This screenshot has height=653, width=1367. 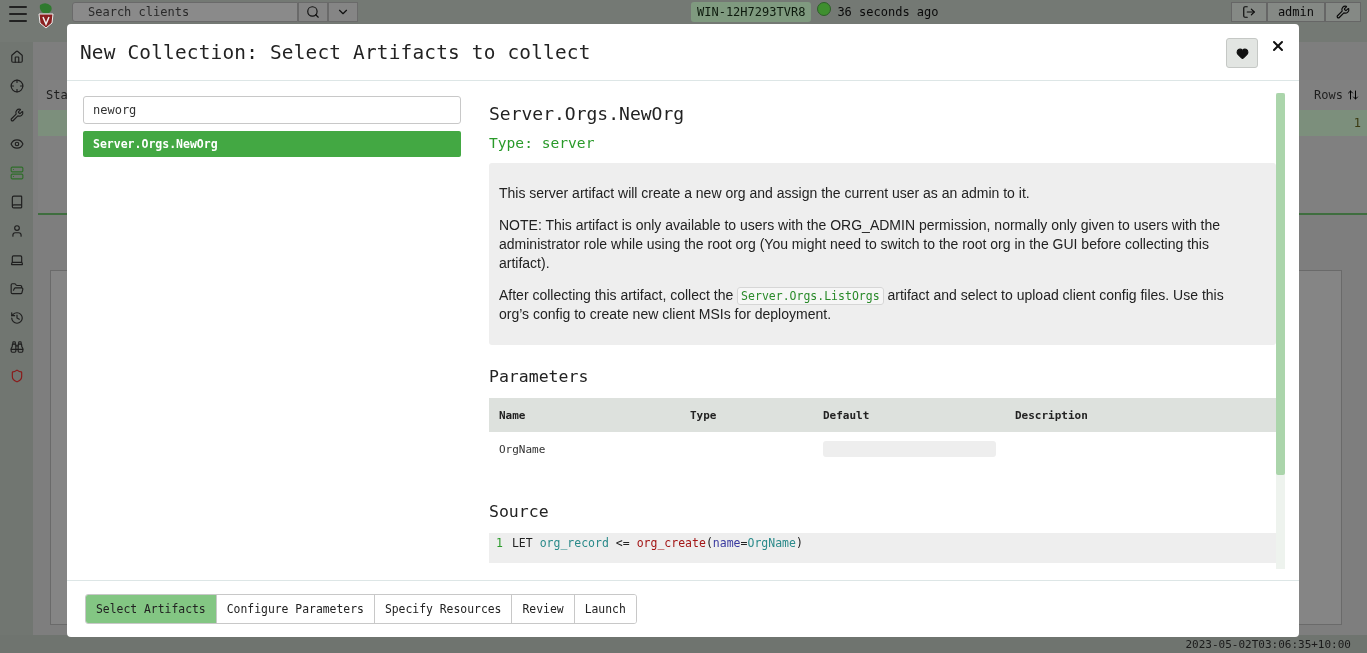 What do you see at coordinates (1268, 644) in the screenshot?
I see `status-time: 2023-05-02T03:06:35+10:00` at bounding box center [1268, 644].